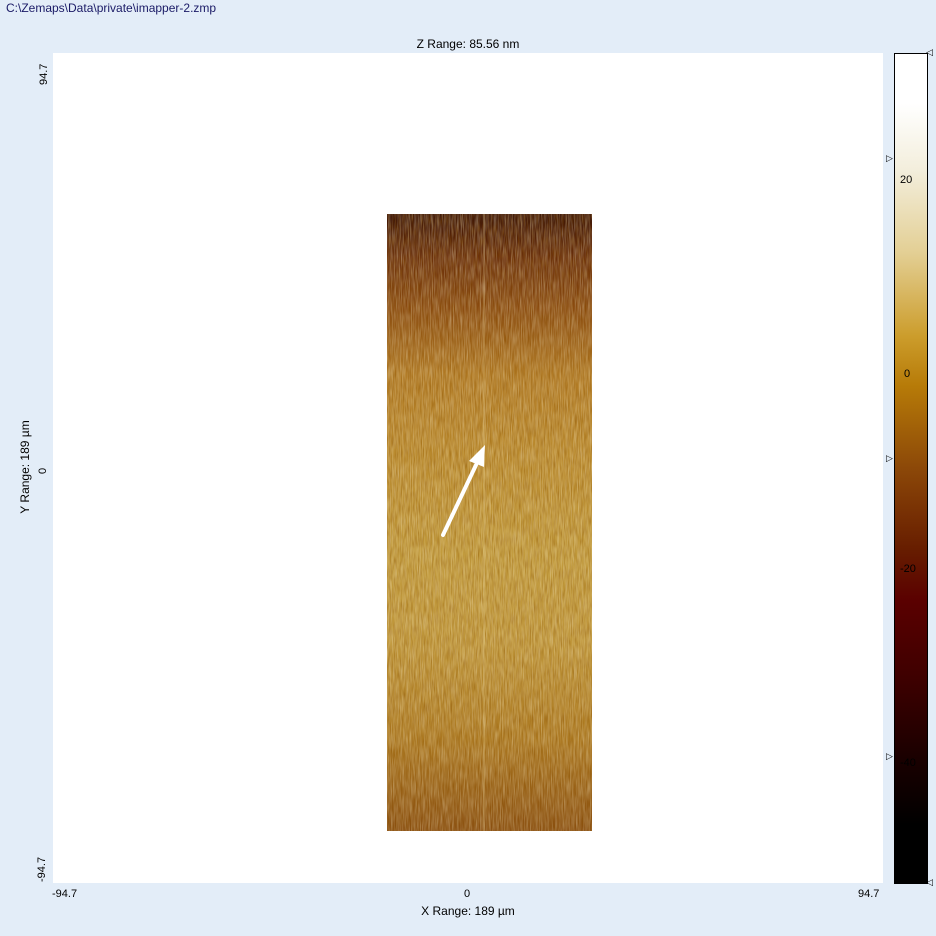 The width and height of the screenshot is (936, 936). What do you see at coordinates (44, 74) in the screenshot?
I see `y-tick-top: 94.7` at bounding box center [44, 74].